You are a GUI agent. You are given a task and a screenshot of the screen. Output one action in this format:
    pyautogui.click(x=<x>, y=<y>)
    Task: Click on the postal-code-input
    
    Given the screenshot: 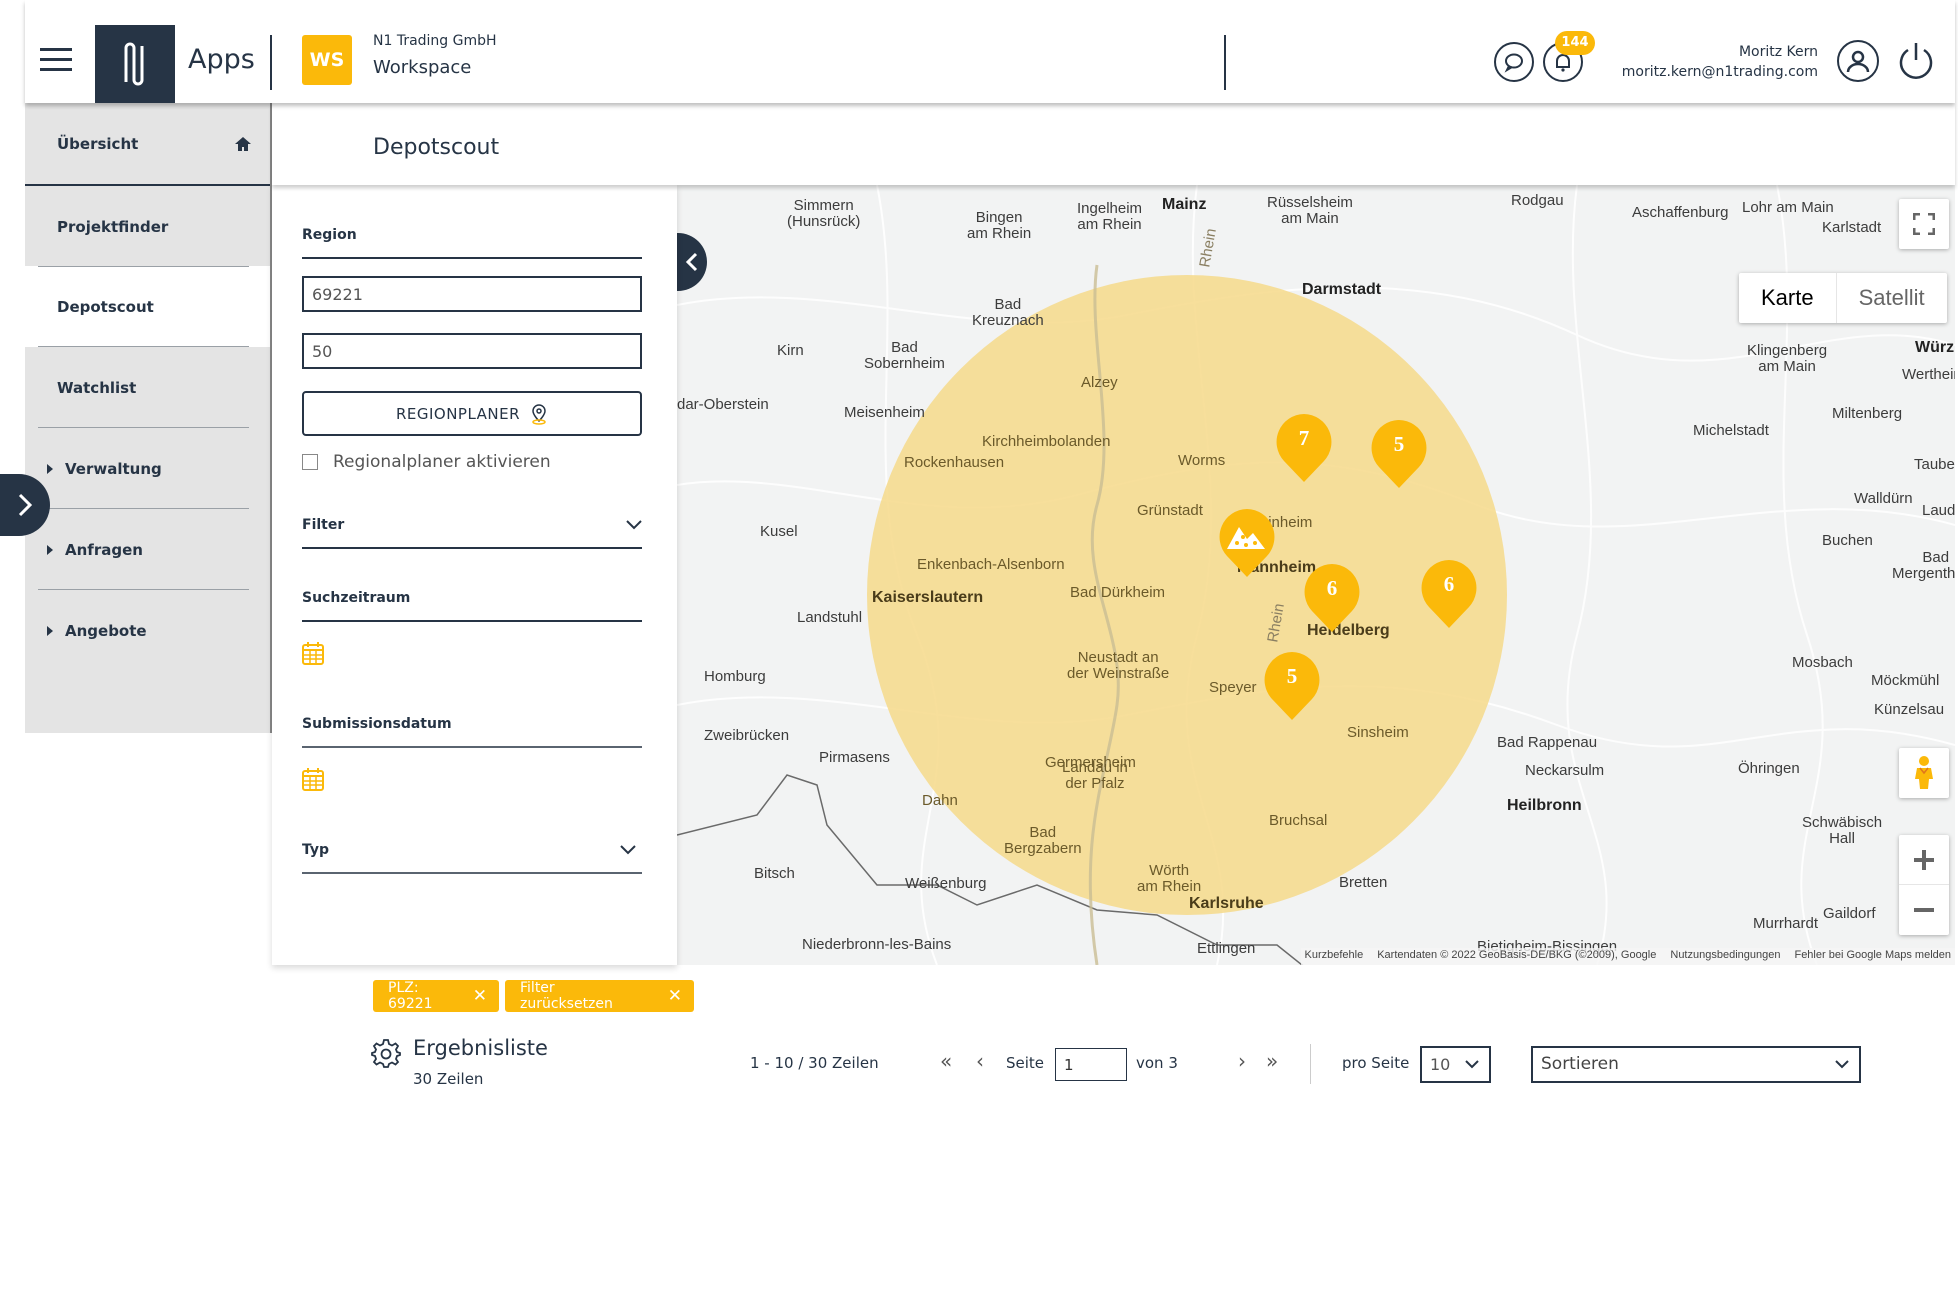 What is the action you would take?
    pyautogui.click(x=472, y=294)
    